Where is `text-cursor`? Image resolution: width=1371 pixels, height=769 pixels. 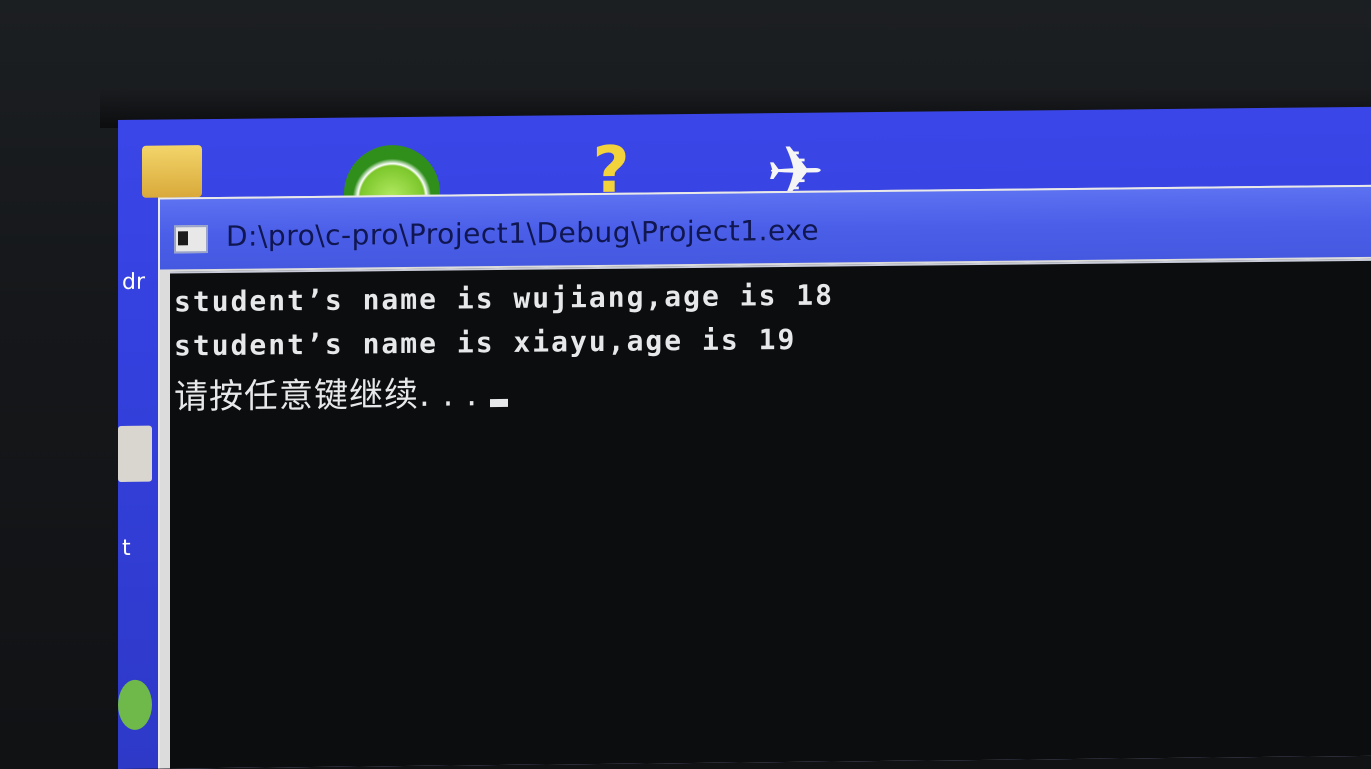 text-cursor is located at coordinates (499, 403).